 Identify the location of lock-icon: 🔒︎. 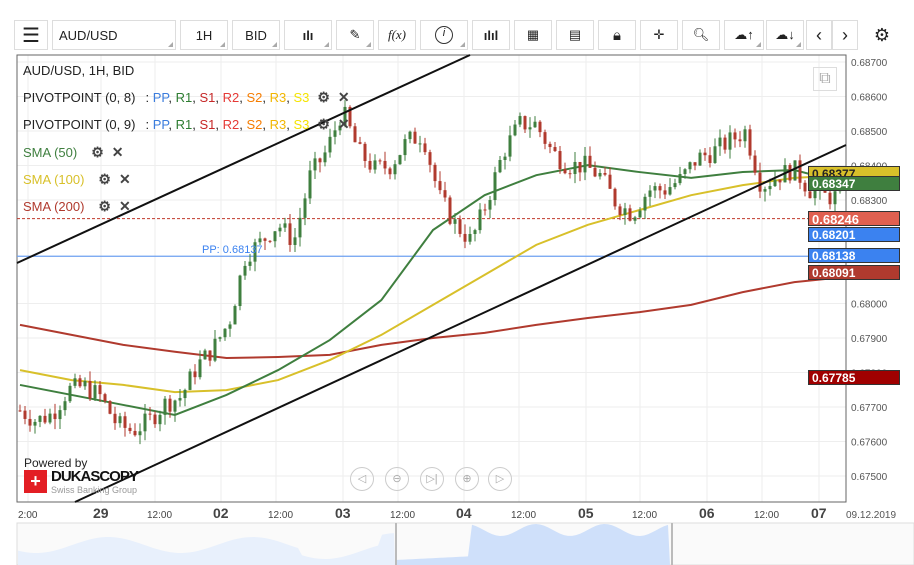
(617, 35).